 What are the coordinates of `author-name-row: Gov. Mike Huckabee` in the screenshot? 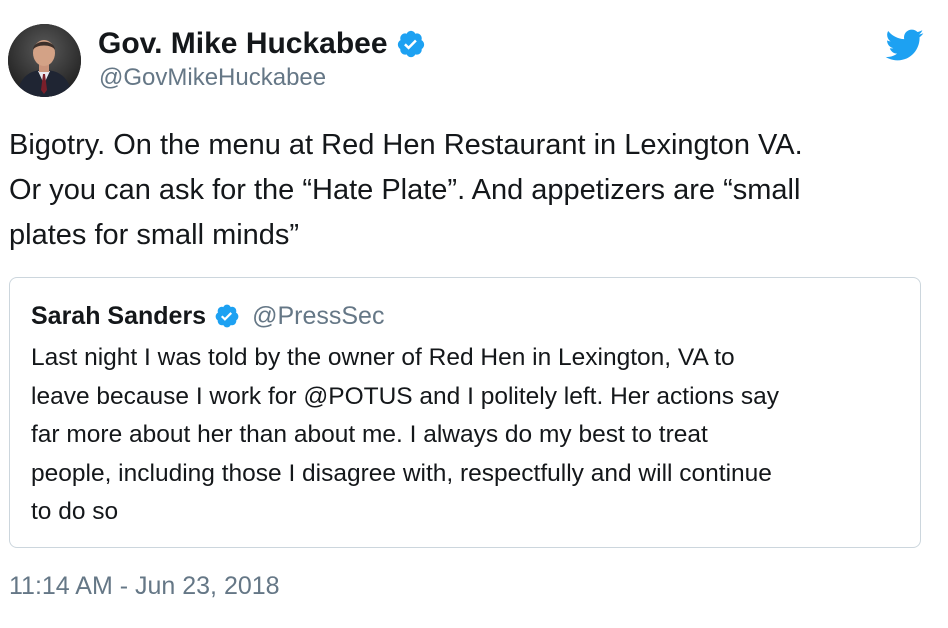 It's located at (262, 44).